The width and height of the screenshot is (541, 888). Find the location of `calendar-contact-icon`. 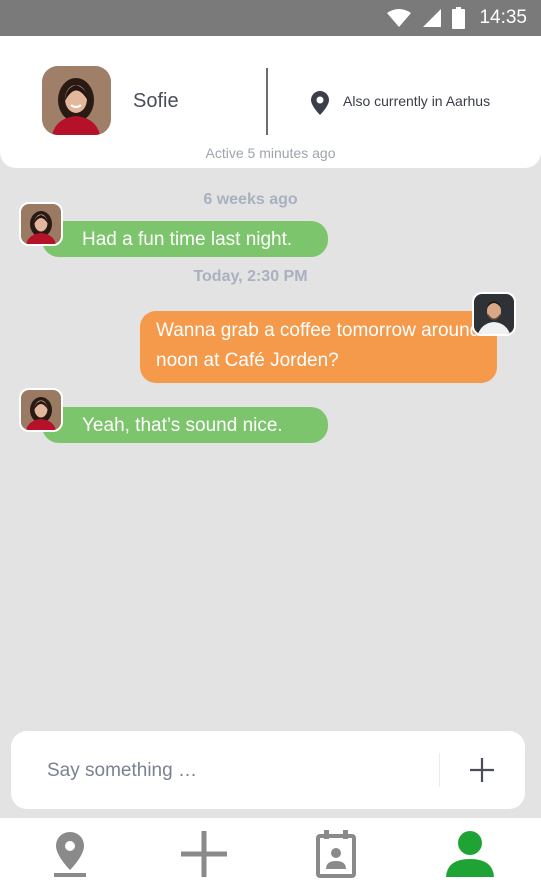

calendar-contact-icon is located at coordinates (336, 854).